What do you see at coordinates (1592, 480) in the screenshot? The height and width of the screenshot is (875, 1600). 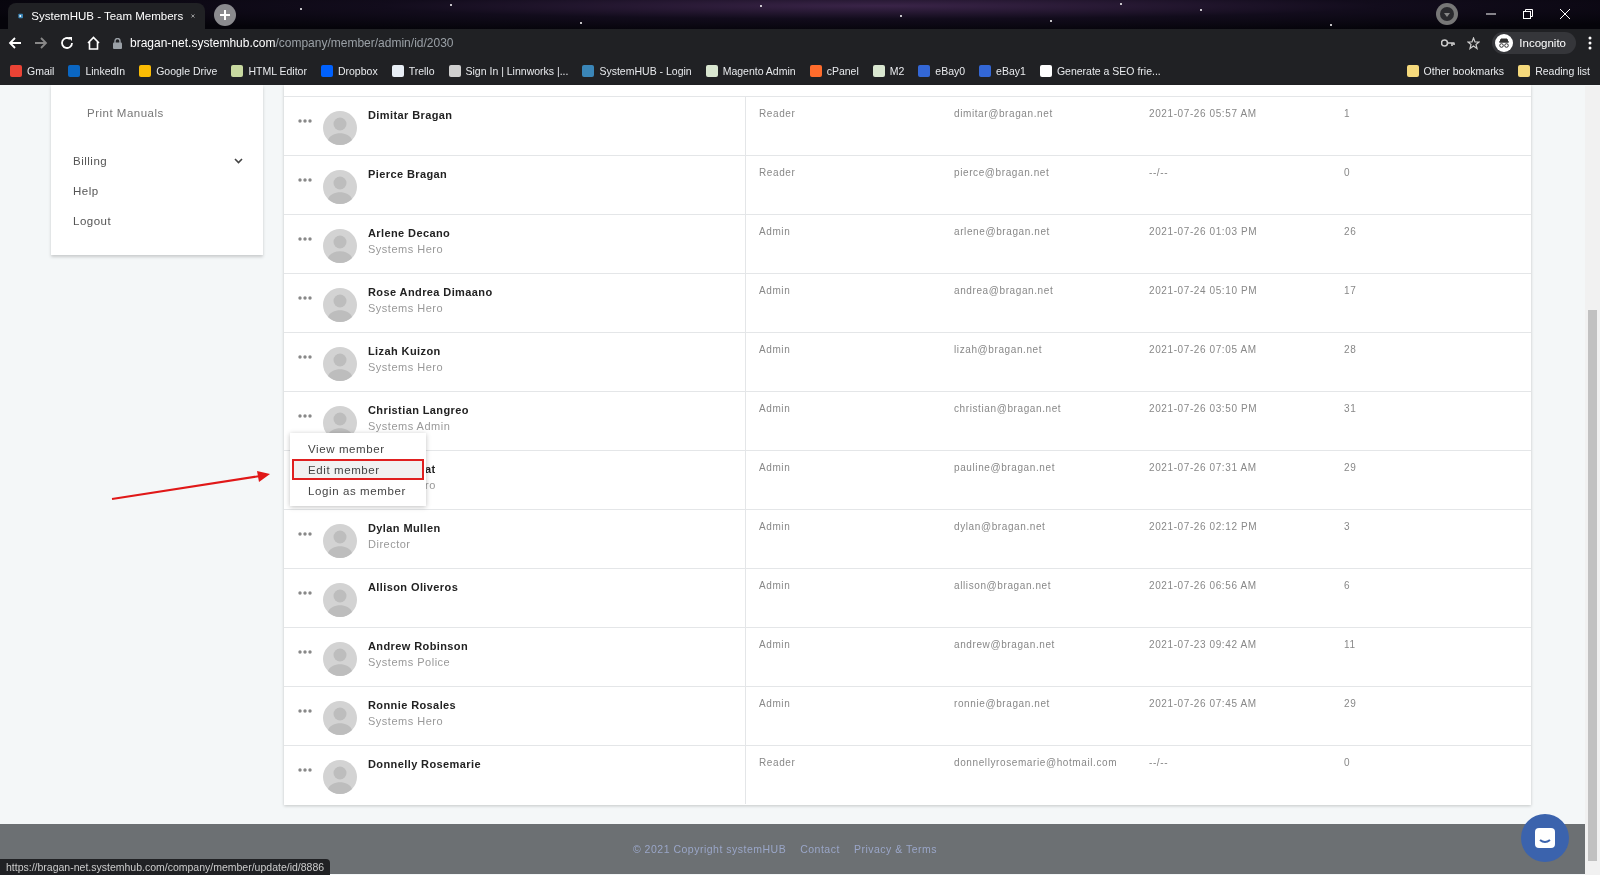 I see `scrollbar` at bounding box center [1592, 480].